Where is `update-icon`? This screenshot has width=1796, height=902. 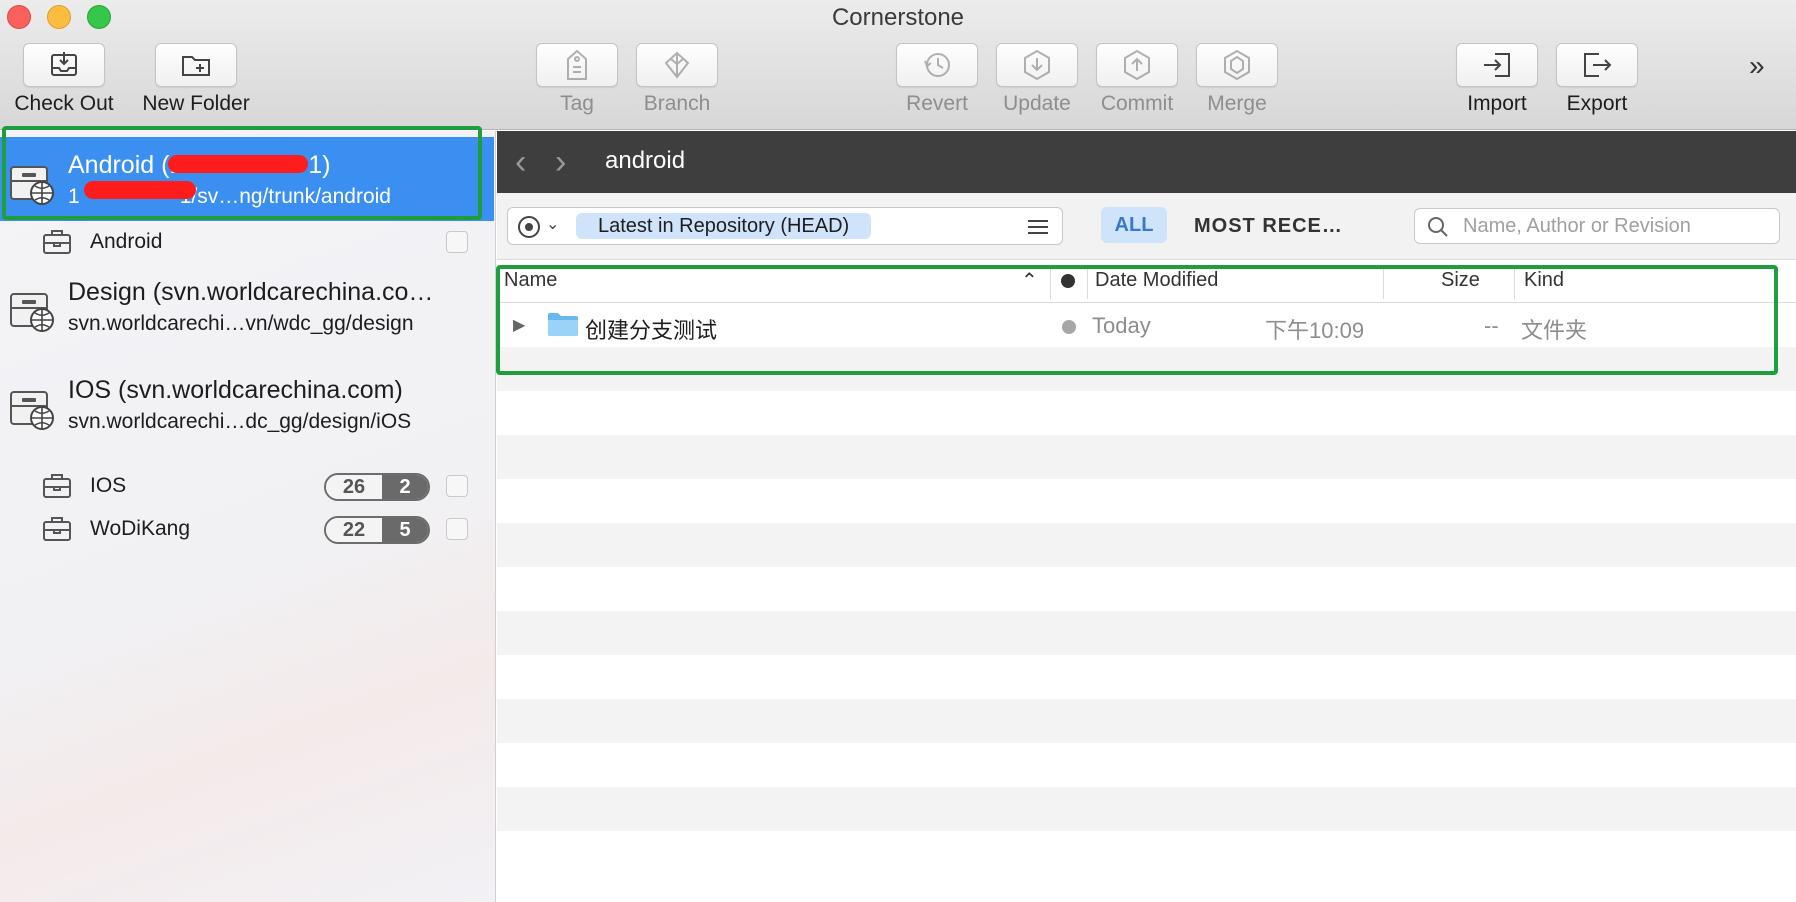 update-icon is located at coordinates (1037, 65).